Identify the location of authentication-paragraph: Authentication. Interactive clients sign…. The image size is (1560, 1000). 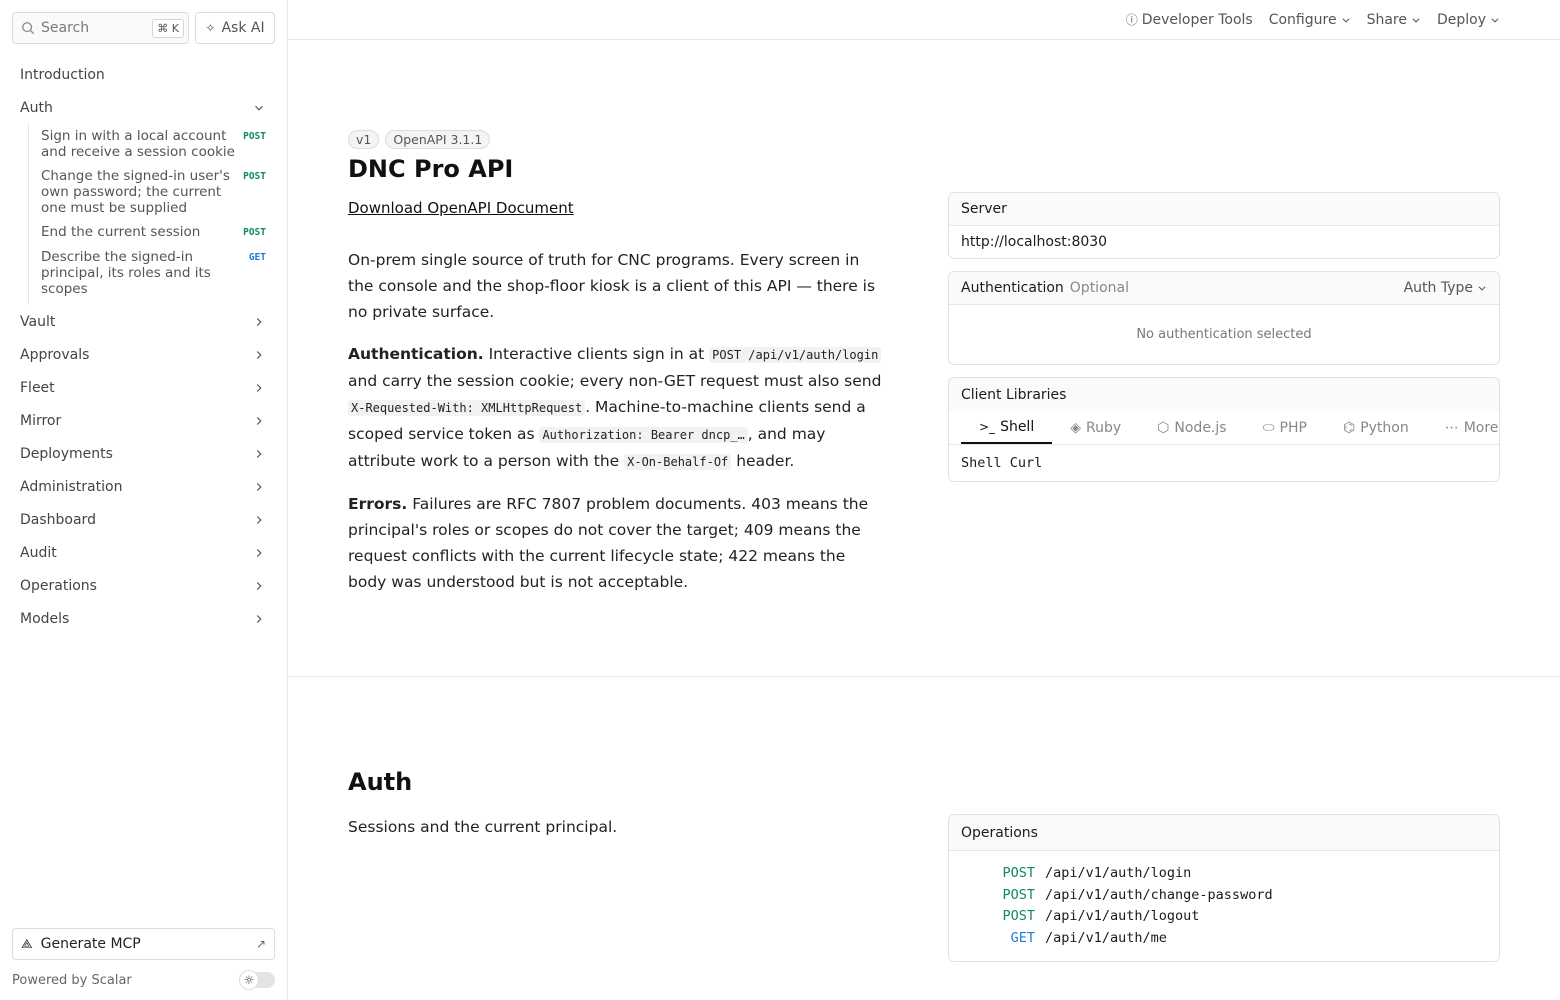
(618, 408).